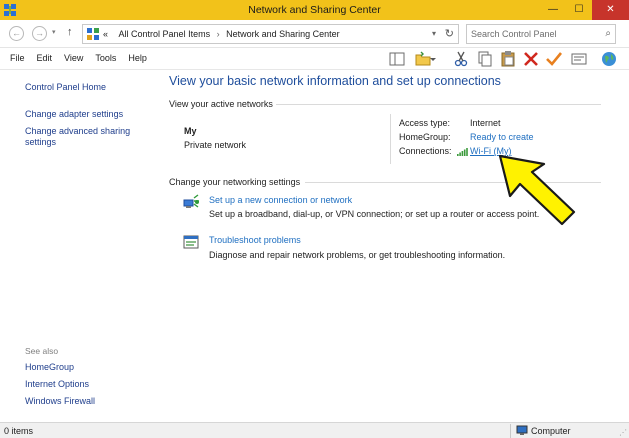 This screenshot has height=438, width=629. What do you see at coordinates (39, 33) in the screenshot?
I see `forward-button: →` at bounding box center [39, 33].